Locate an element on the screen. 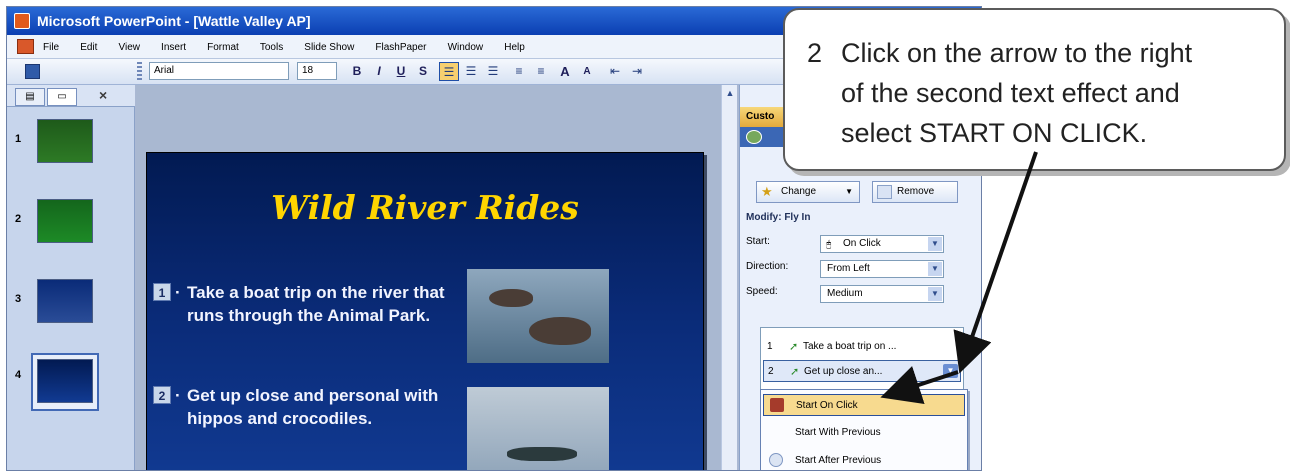 The height and width of the screenshot is (471, 1290). arrow-to-menu-item is located at coordinates (919, 385).